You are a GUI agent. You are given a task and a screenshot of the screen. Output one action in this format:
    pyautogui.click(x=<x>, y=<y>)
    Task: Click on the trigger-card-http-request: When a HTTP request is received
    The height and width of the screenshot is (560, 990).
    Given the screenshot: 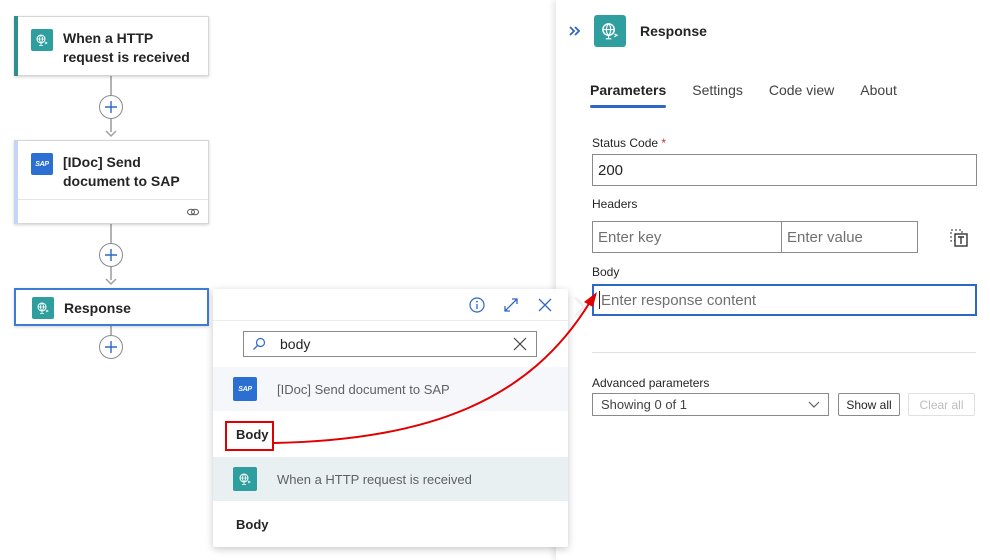 What is the action you would take?
    pyautogui.click(x=111, y=46)
    